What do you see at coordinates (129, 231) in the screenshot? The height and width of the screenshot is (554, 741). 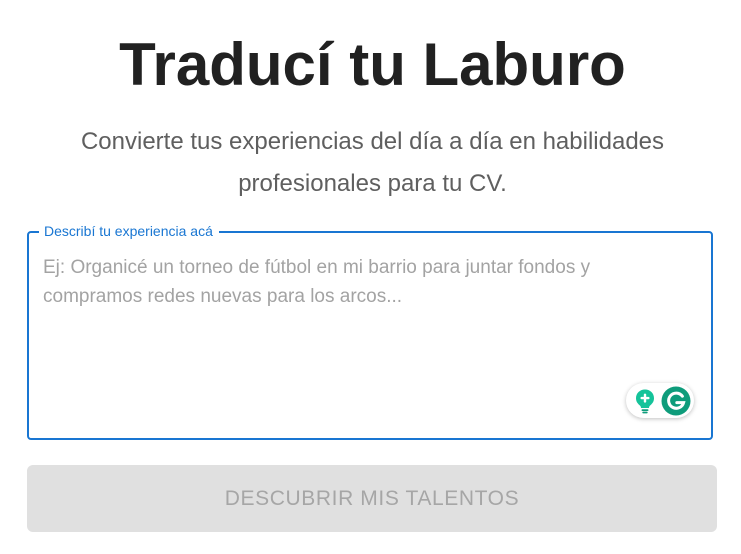 I see `experience-field-label: Describí tu experiencia acá` at bounding box center [129, 231].